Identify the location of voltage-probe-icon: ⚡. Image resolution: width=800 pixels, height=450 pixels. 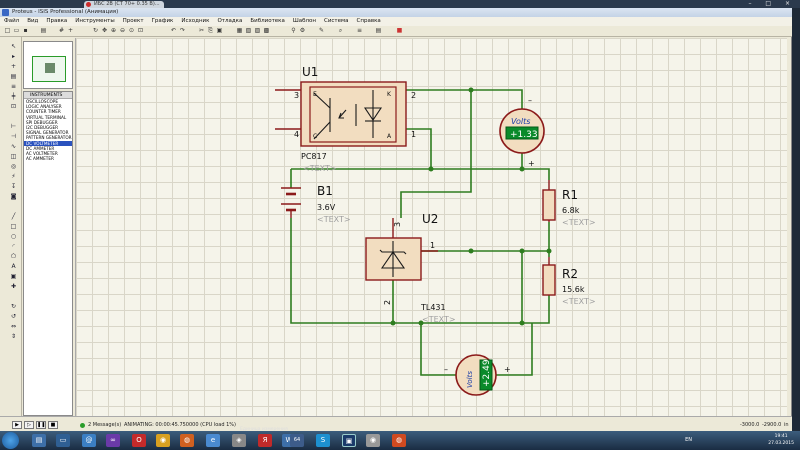
(13, 176).